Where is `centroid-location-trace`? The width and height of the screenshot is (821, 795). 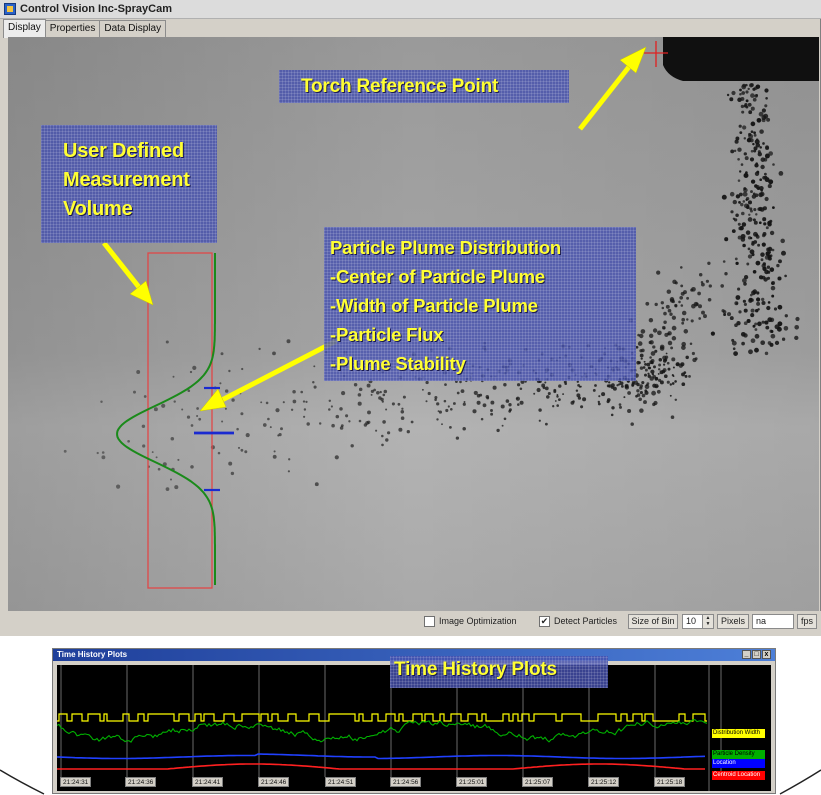 centroid-location-trace is located at coordinates (381, 766).